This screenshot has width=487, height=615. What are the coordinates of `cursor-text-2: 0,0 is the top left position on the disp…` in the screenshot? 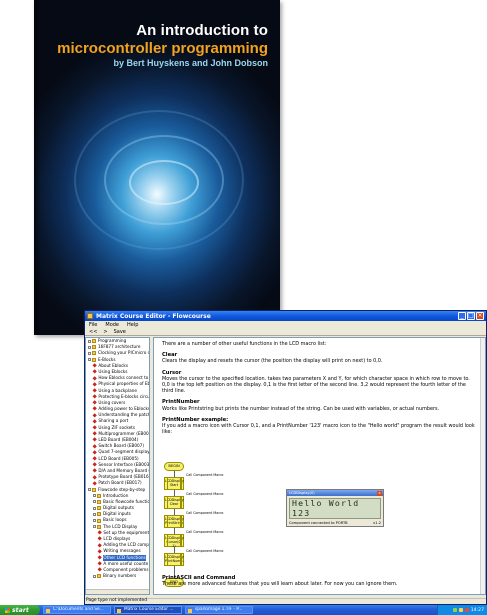 It's located at (314, 388).